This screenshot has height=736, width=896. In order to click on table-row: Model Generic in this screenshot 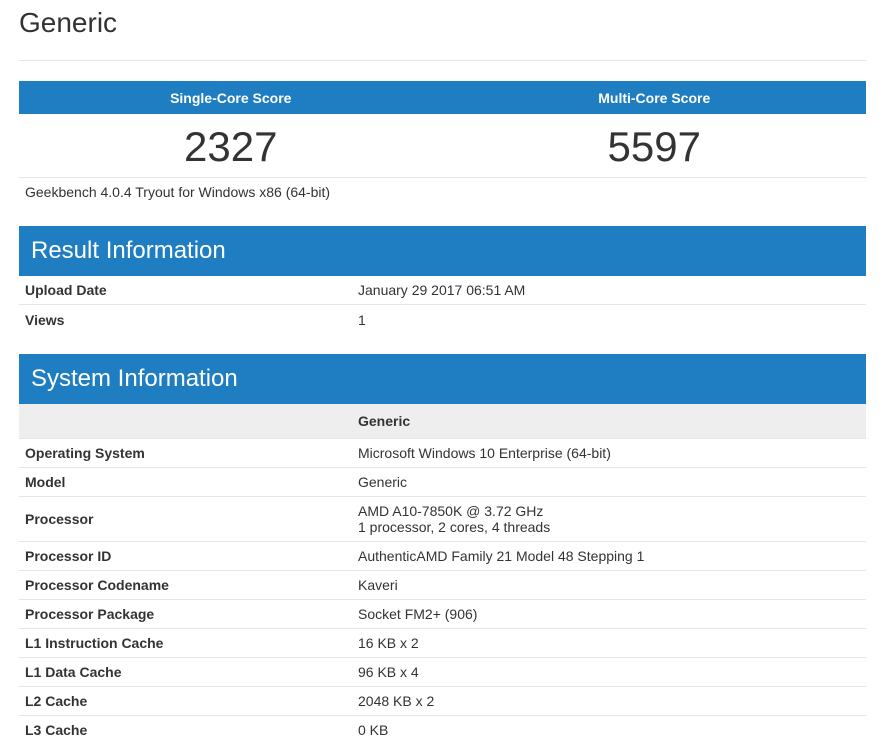, I will do `click(442, 482)`.